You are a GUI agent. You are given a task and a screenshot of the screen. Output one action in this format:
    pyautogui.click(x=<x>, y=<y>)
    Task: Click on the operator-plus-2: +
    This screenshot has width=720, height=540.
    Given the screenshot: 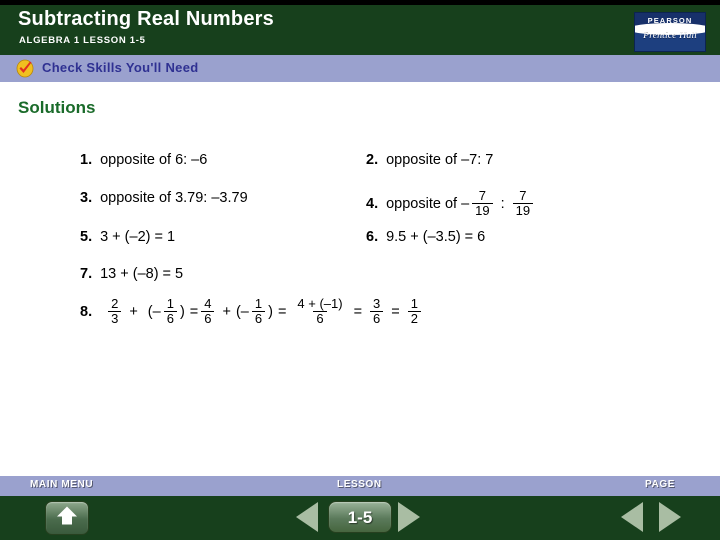 What is the action you would take?
    pyautogui.click(x=226, y=312)
    